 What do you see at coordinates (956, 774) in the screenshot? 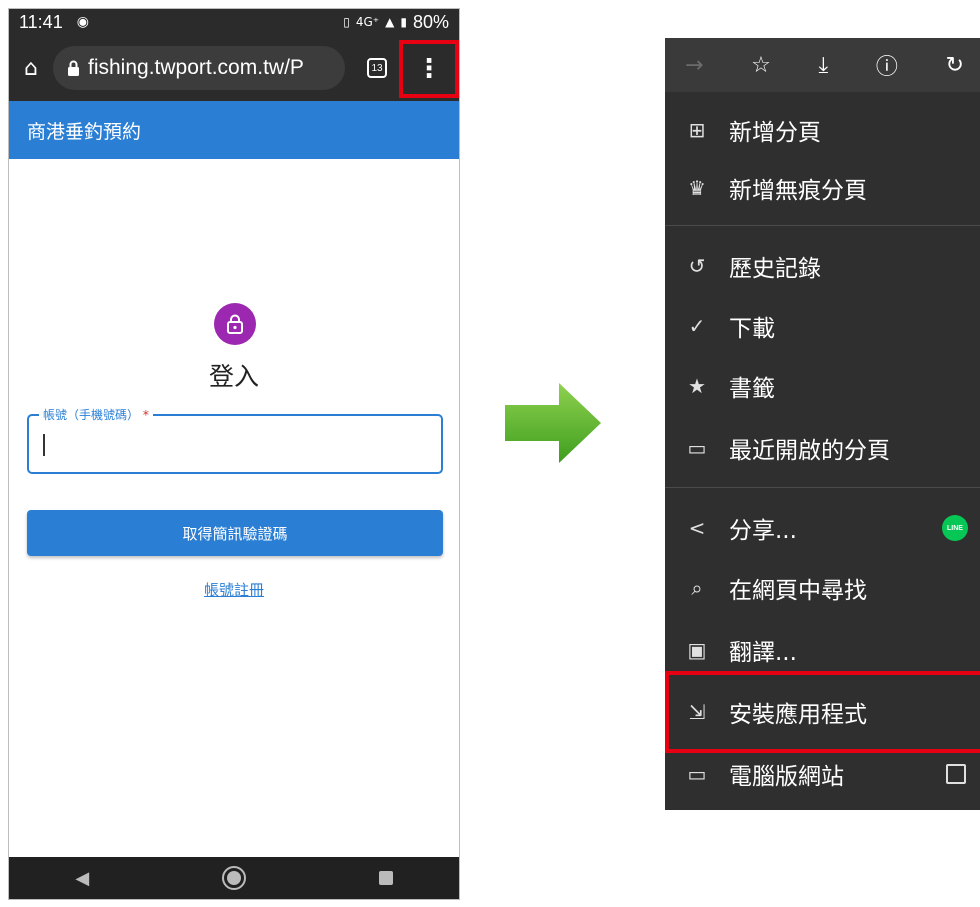
I see `desktop-site-checkbox` at bounding box center [956, 774].